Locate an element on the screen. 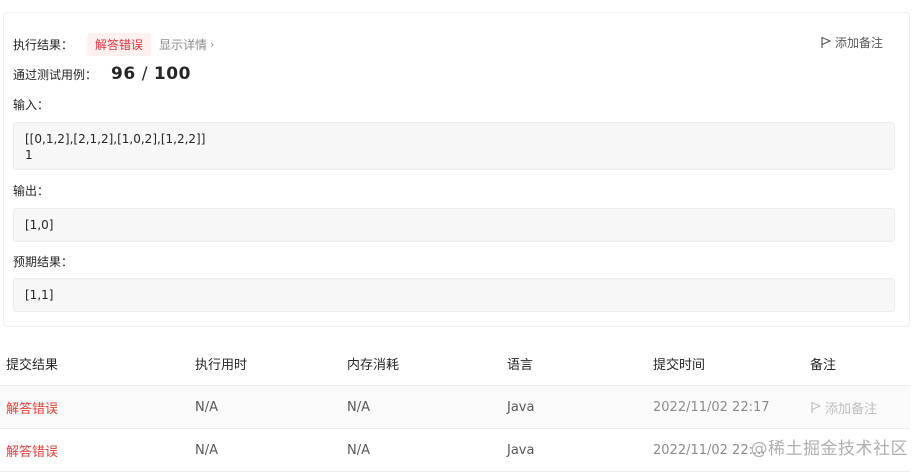  header-language: 语言 is located at coordinates (520, 365).